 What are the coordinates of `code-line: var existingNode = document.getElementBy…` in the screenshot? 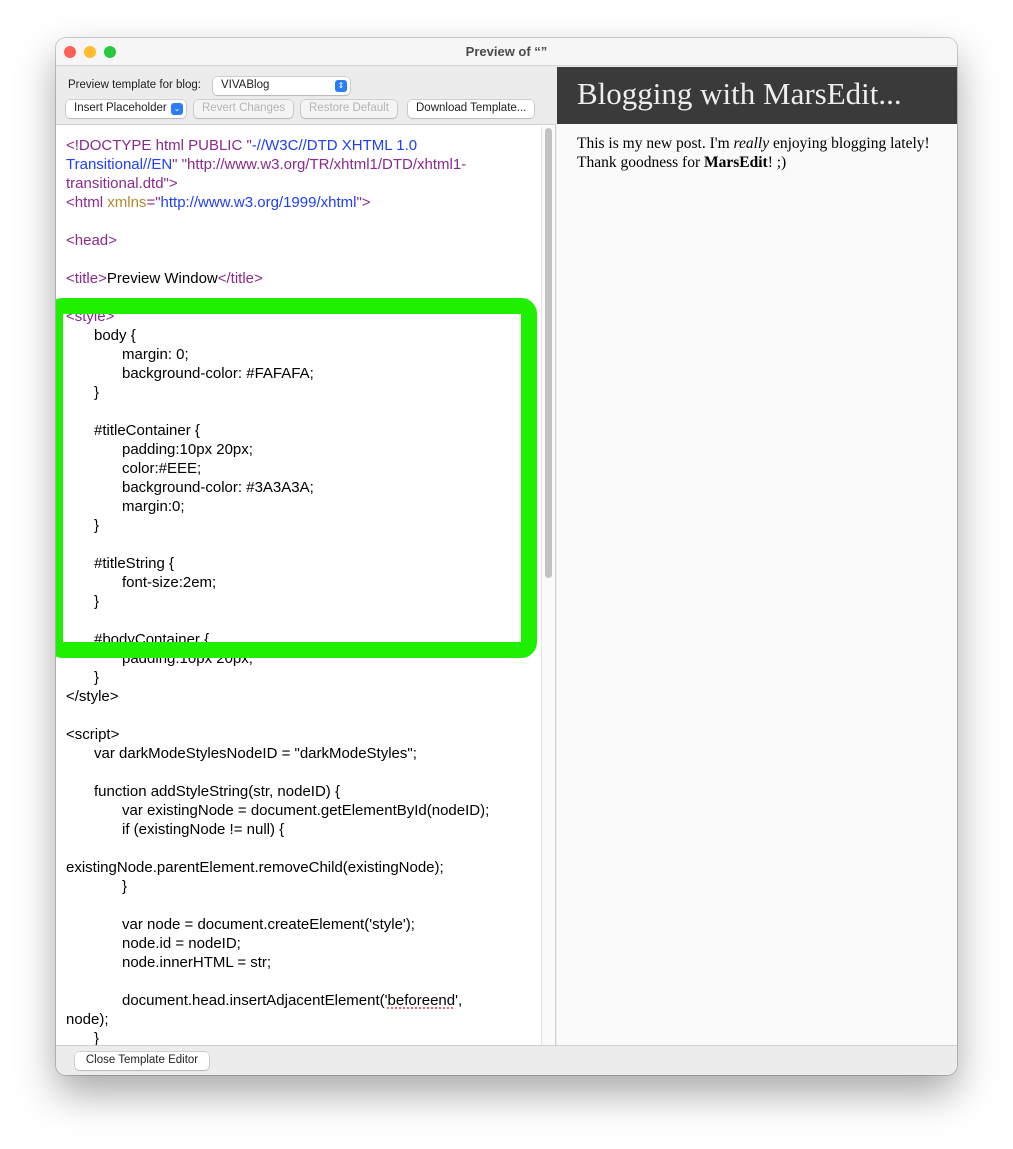 It's located at (304, 810).